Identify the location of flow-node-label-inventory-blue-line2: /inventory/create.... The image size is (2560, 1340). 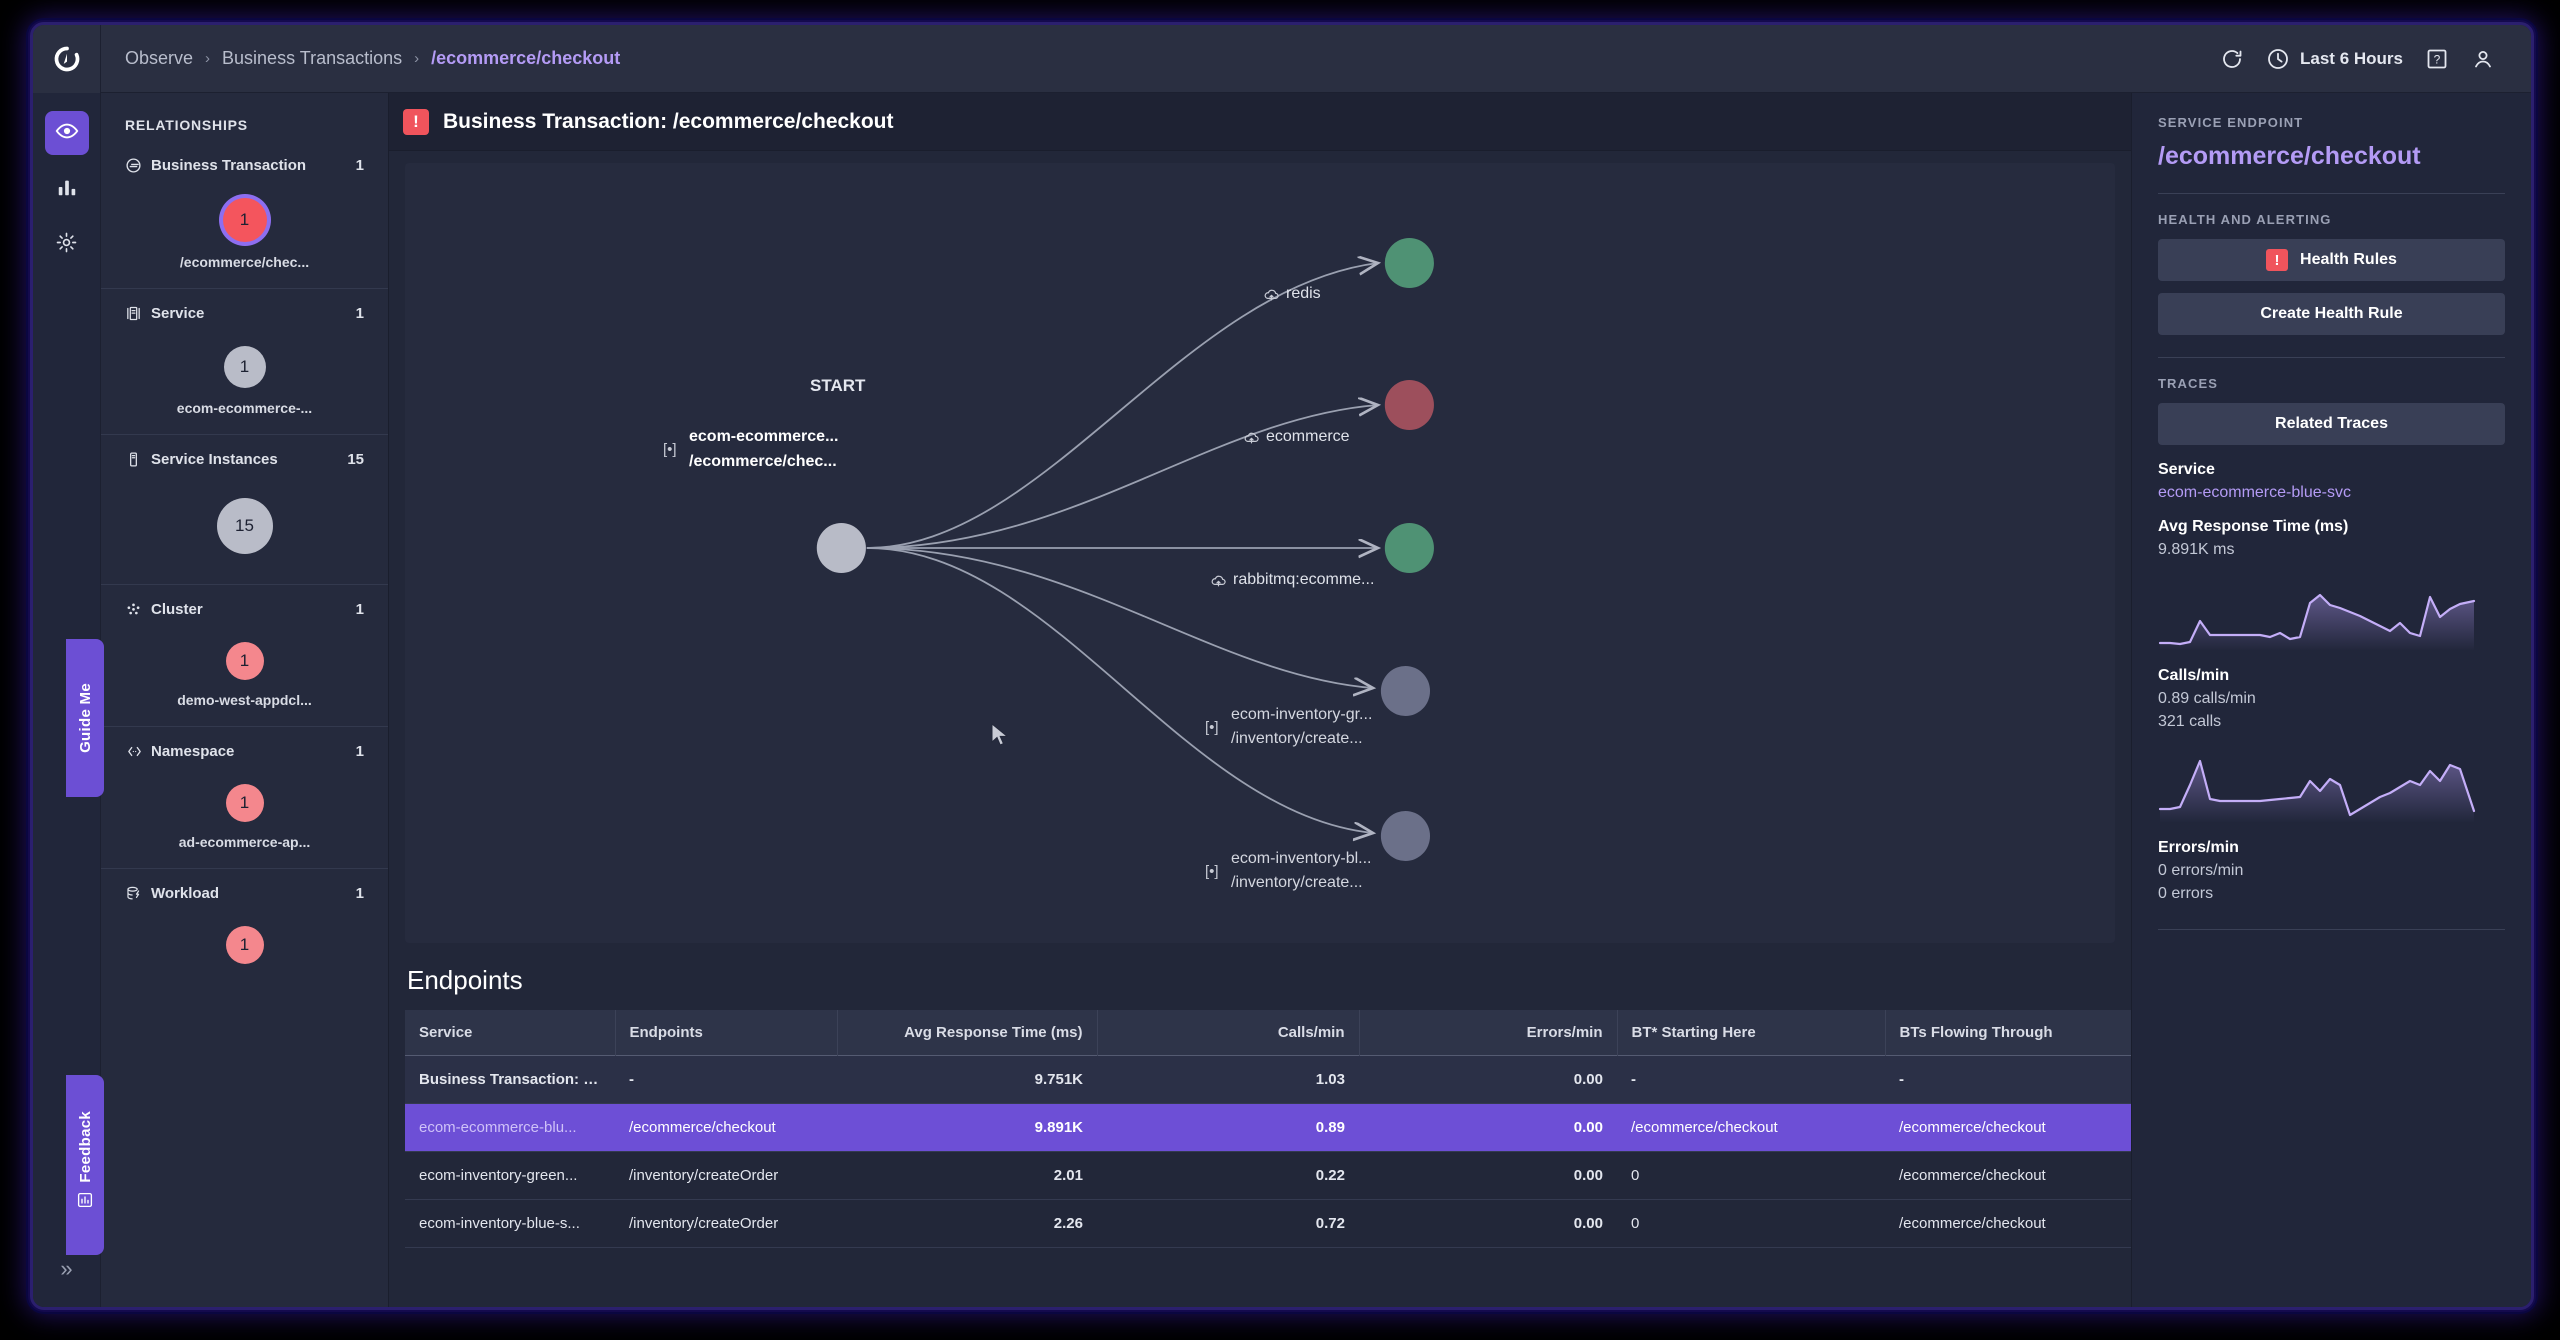
(1297, 882).